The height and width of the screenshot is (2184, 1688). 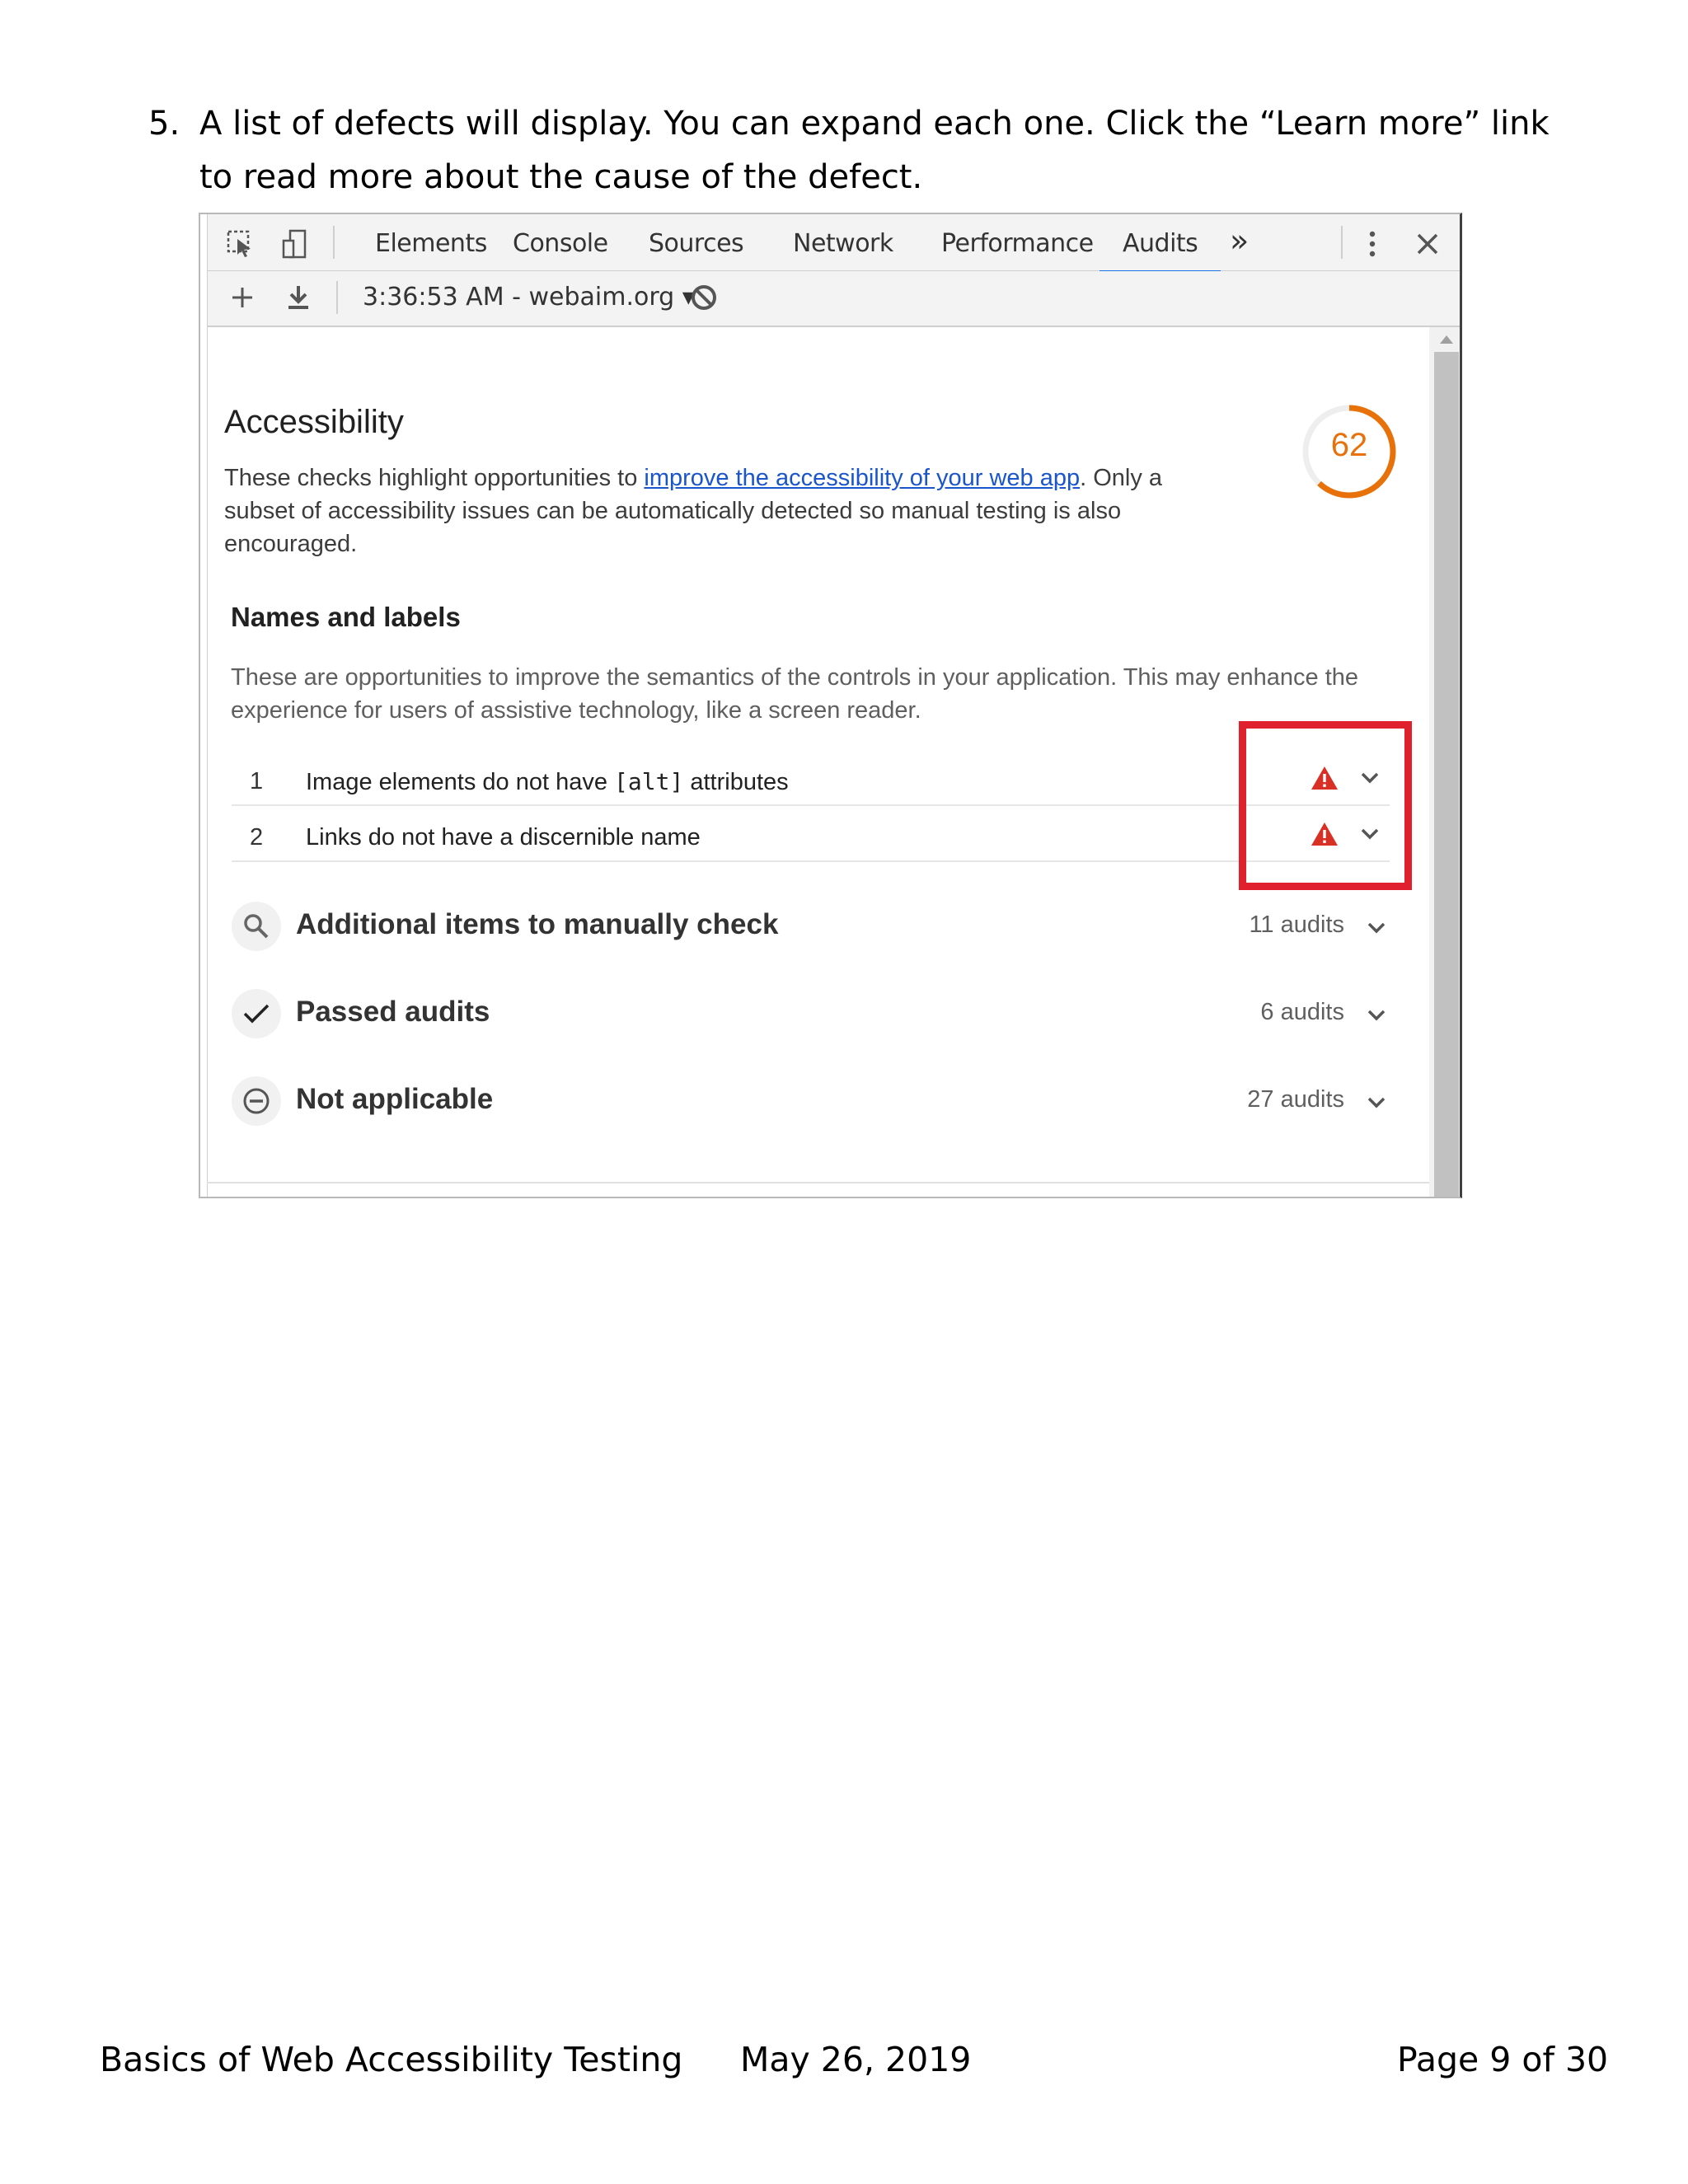 I want to click on minus-circle-icon, so click(x=257, y=1101).